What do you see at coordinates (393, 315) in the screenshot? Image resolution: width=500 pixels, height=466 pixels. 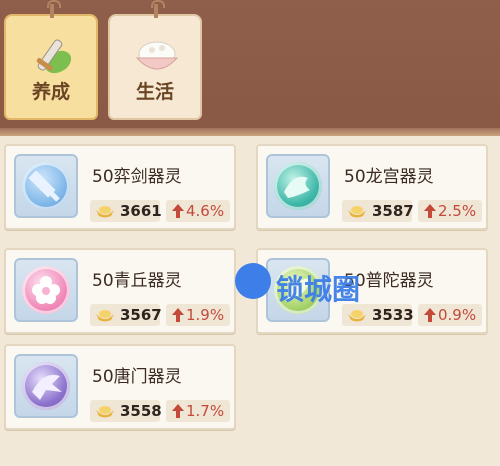 I see `item-price: 3533` at bounding box center [393, 315].